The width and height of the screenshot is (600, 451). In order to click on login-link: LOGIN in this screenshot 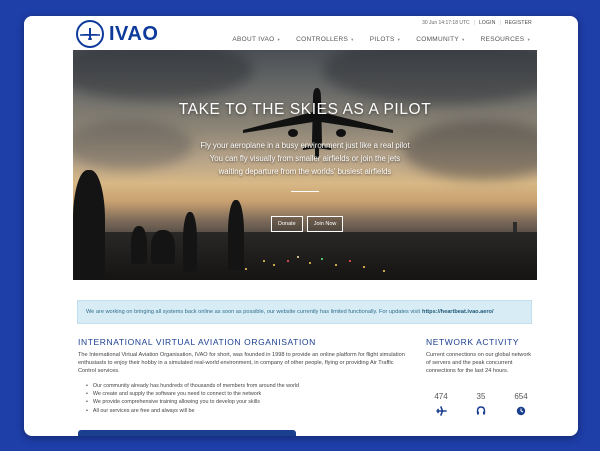, I will do `click(487, 23)`.